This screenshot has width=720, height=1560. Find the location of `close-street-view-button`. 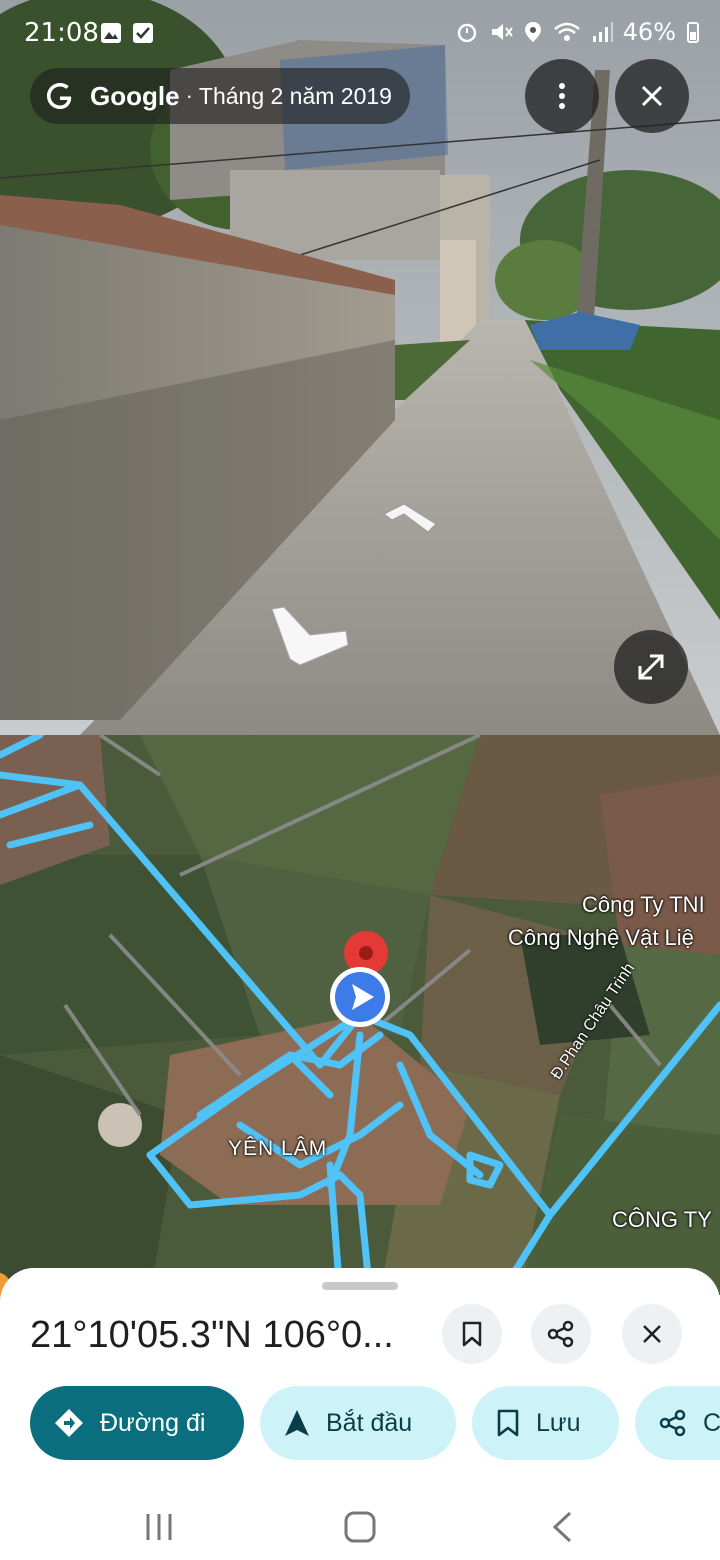

close-street-view-button is located at coordinates (652, 96).